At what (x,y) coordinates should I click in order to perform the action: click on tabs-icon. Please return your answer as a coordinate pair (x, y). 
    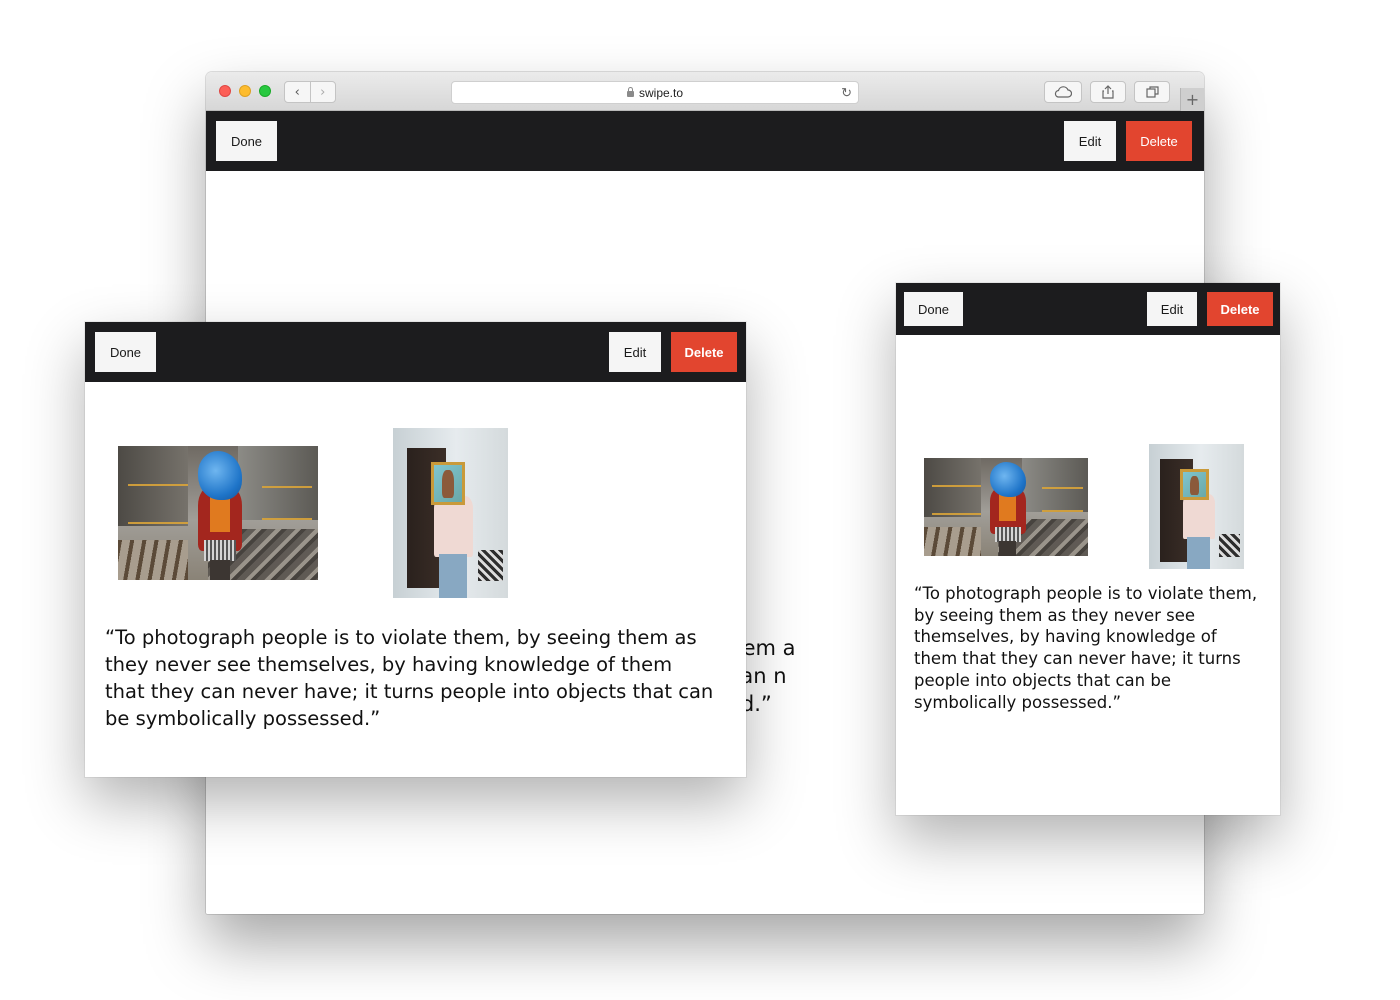
    Looking at the image, I should click on (1152, 92).